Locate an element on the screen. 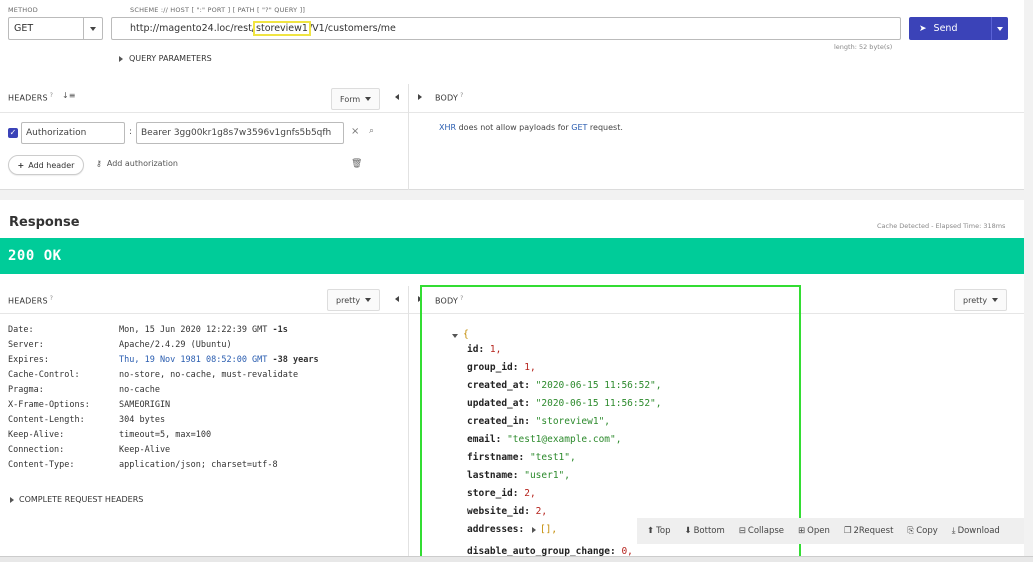  query-parameters-label: QUERY PARAMETERS is located at coordinates (170, 58).